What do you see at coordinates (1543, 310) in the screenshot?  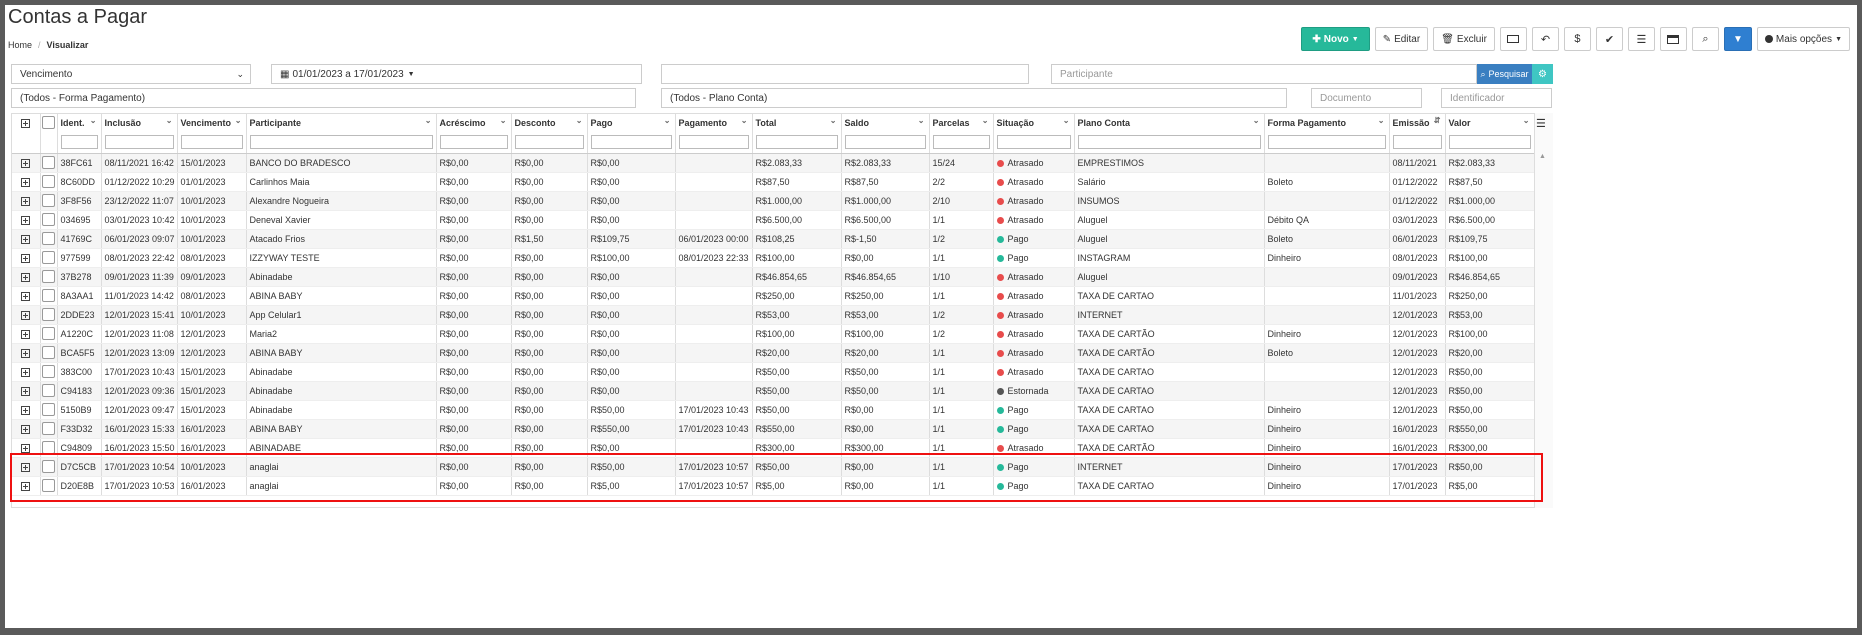 I see `table-scrollbar` at bounding box center [1543, 310].